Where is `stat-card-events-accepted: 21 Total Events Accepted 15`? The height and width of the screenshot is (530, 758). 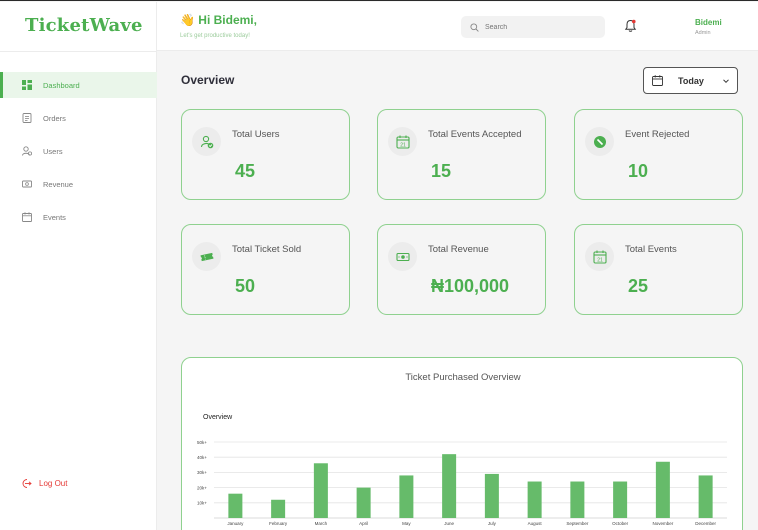 stat-card-events-accepted: 21 Total Events Accepted 15 is located at coordinates (461, 154).